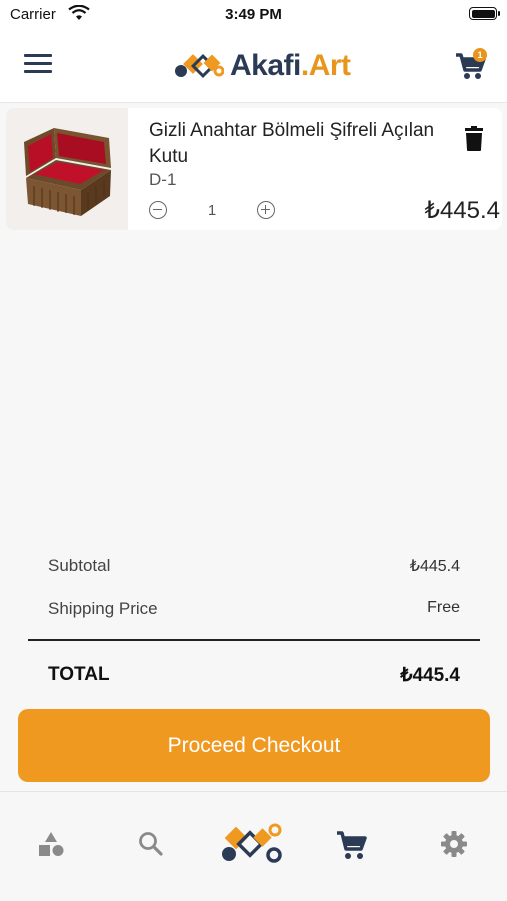  What do you see at coordinates (290, 65) in the screenshot?
I see `logo-text: Akafi.Art` at bounding box center [290, 65].